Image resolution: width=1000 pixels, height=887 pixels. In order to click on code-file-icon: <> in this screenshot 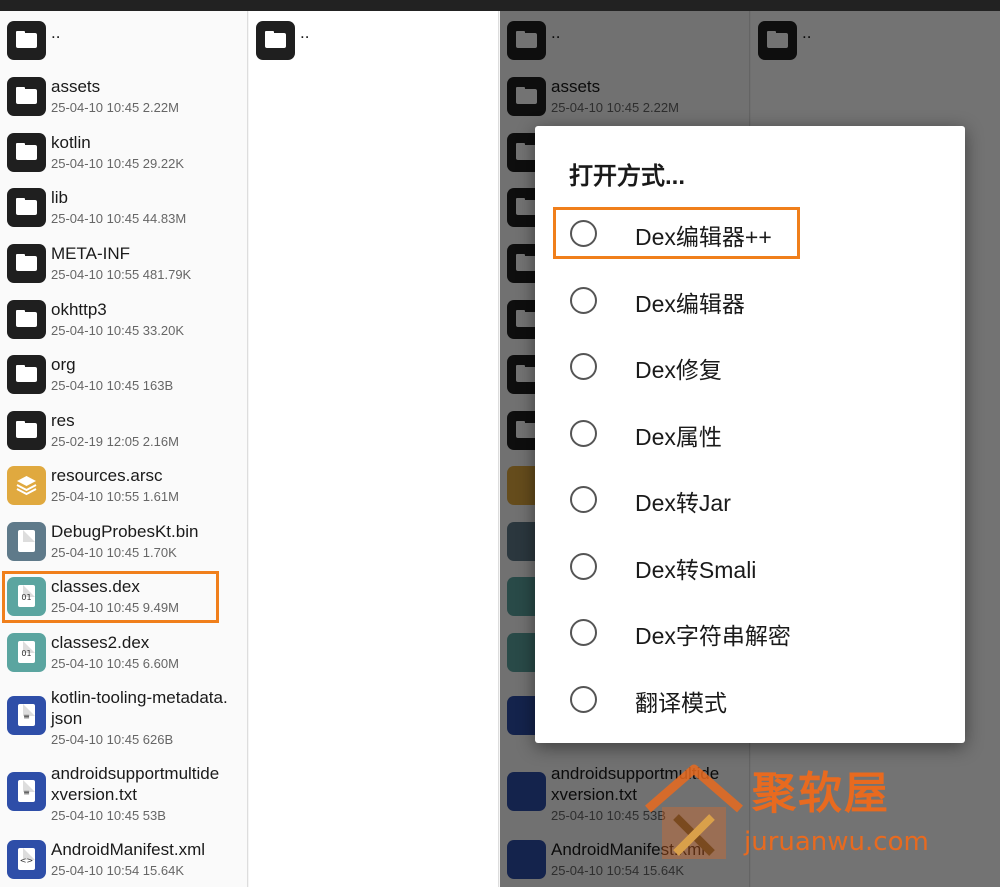, I will do `click(26, 859)`.